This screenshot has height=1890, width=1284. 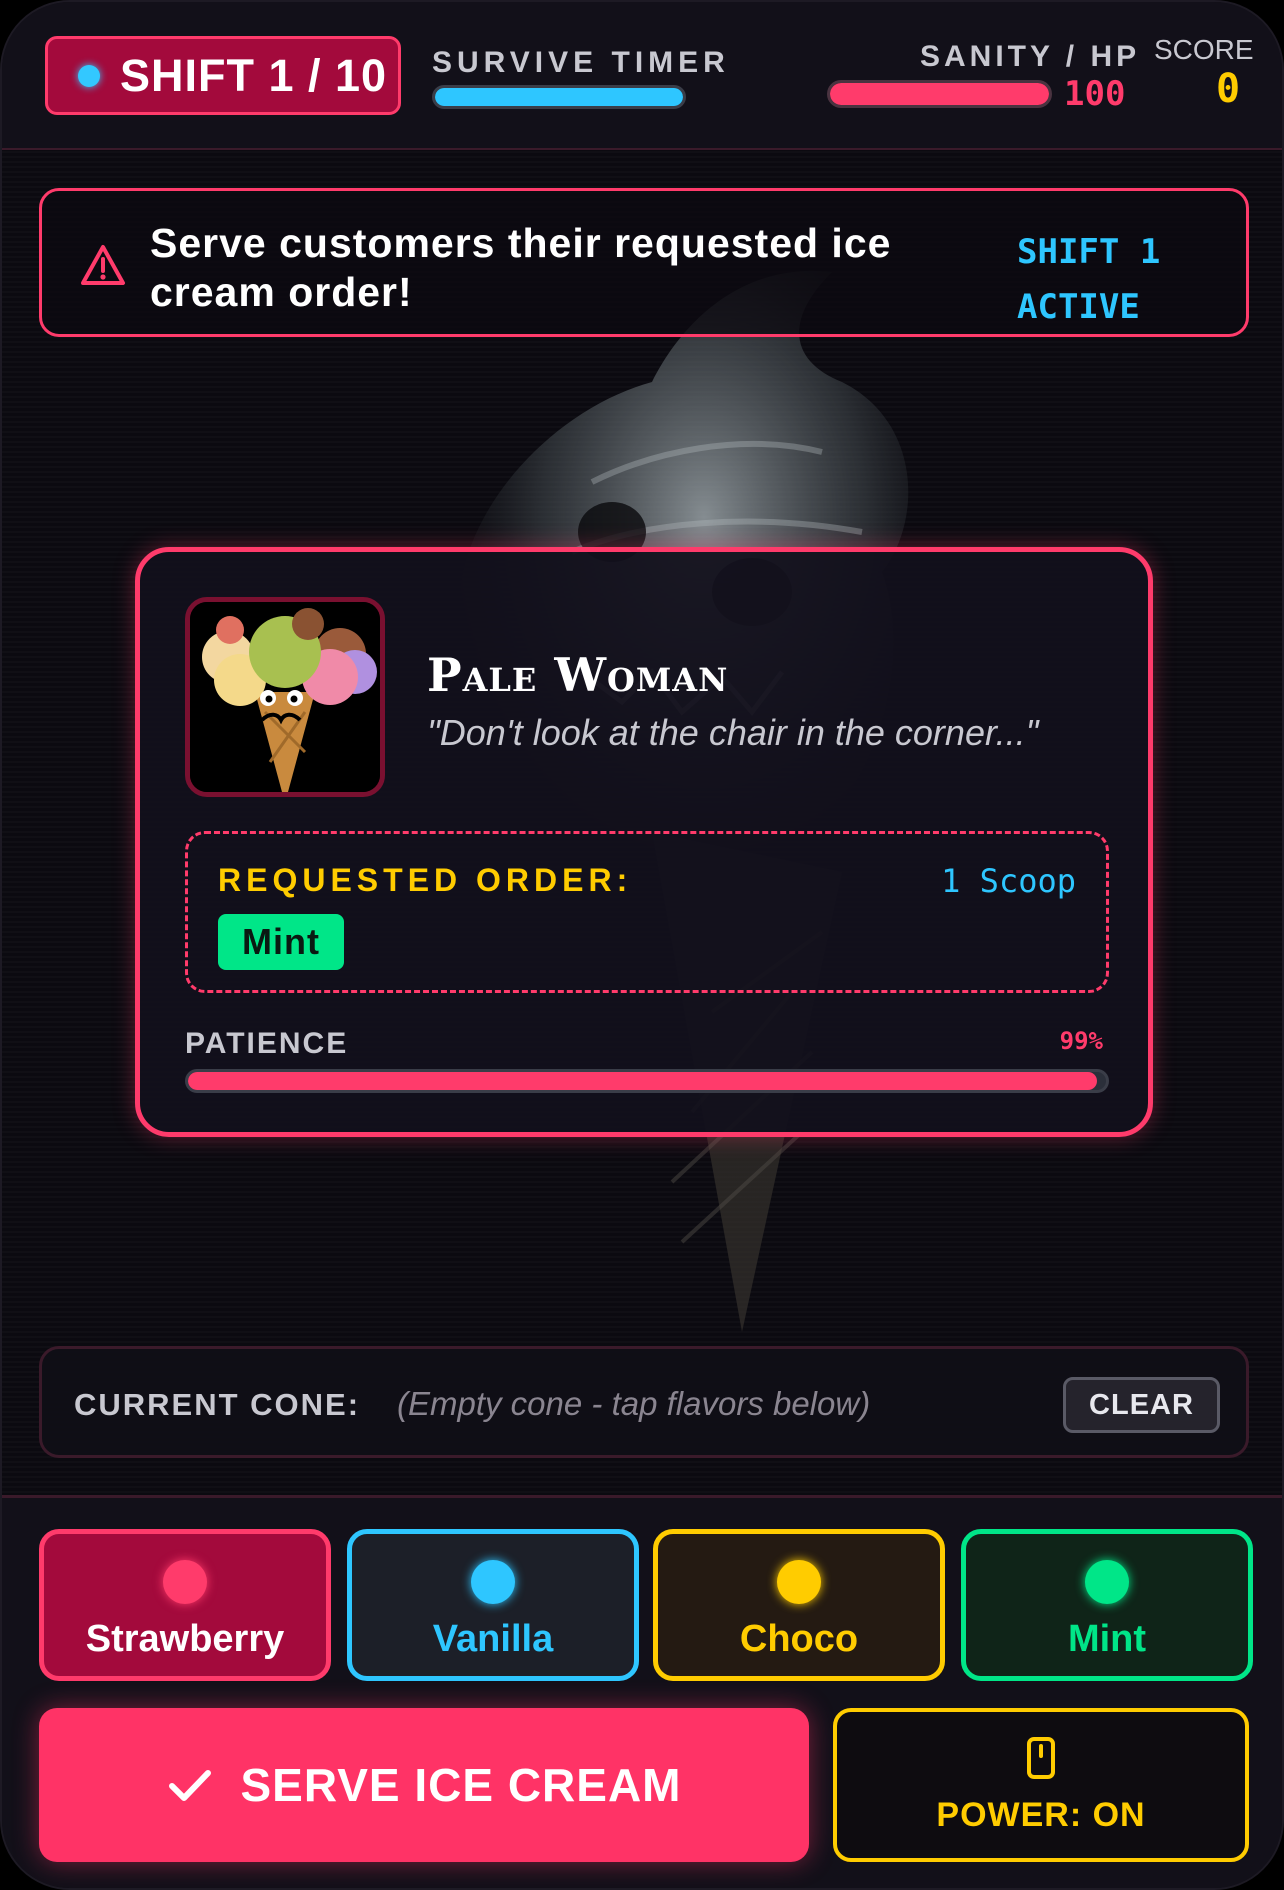 What do you see at coordinates (1107, 1582) in the screenshot?
I see `mint-dot-icon` at bounding box center [1107, 1582].